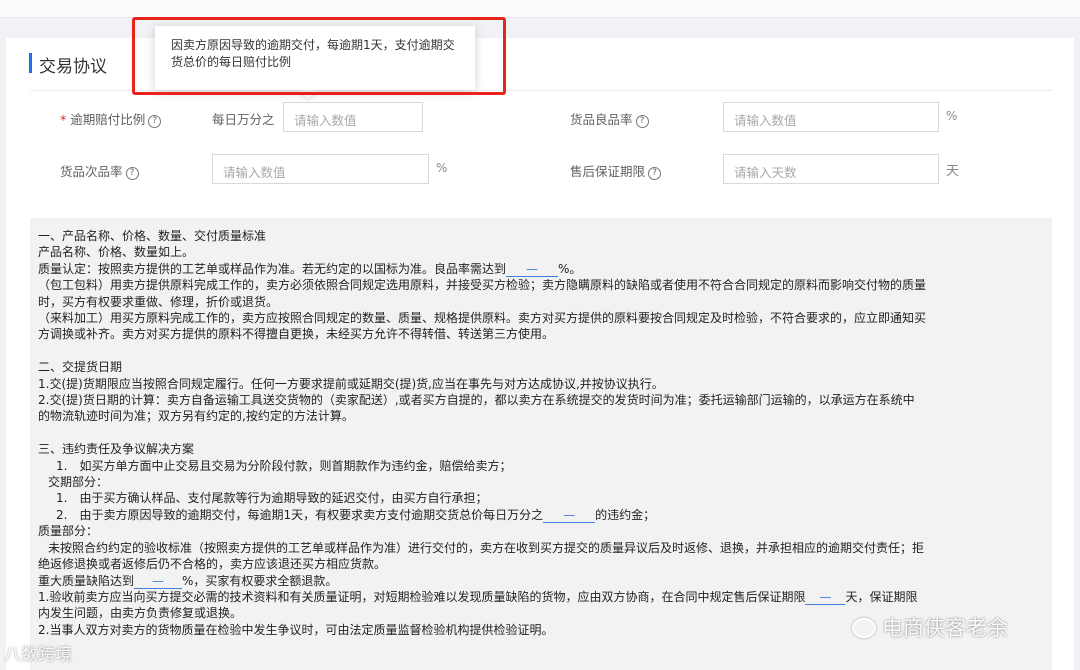 The image size is (1080, 670). I want to click on warranty-blank: —, so click(825, 597).